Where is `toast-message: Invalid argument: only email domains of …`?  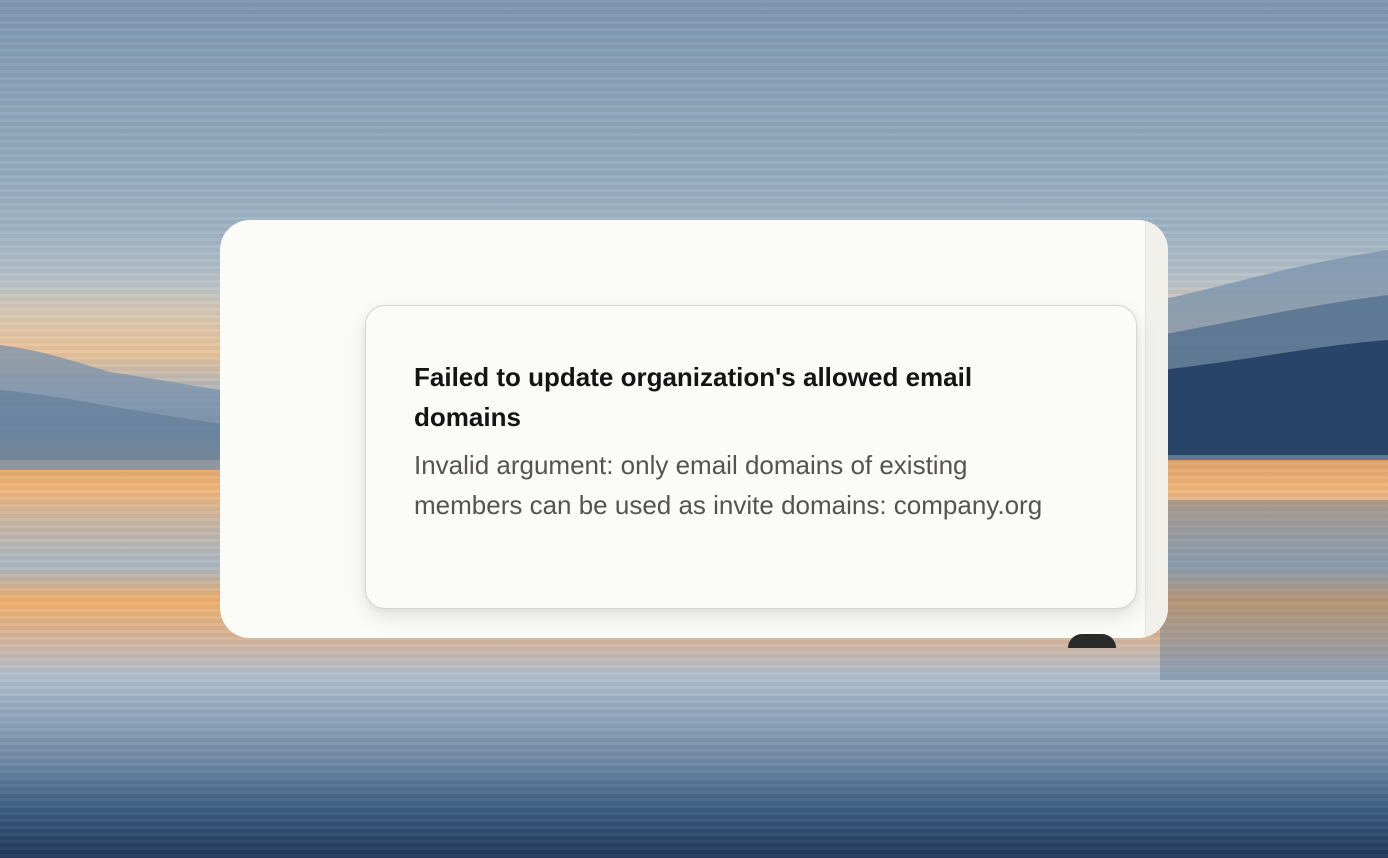 toast-message: Invalid argument: only email domains of … is located at coordinates (728, 485).